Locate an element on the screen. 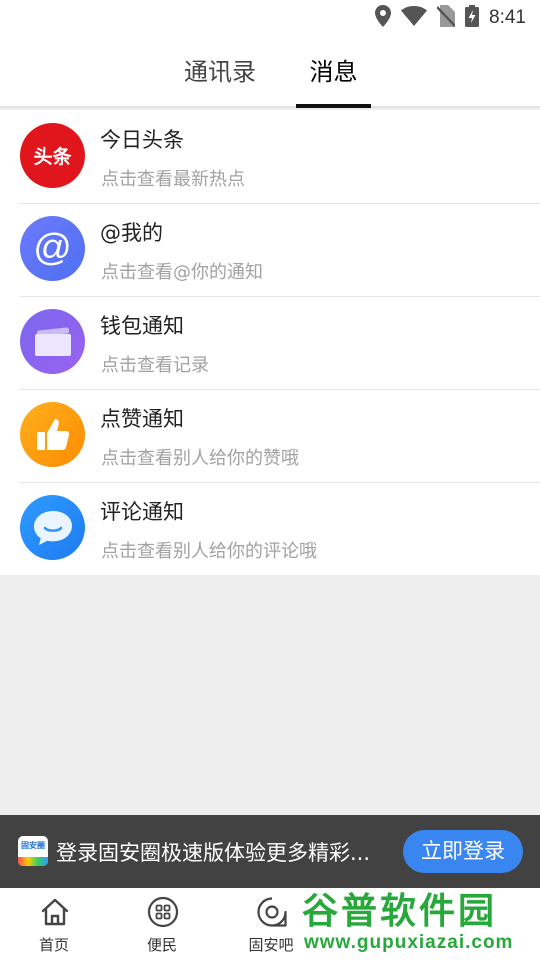 This screenshot has width=540, height=960. watermark-url: www.gupuxiazai.com is located at coordinates (409, 942).